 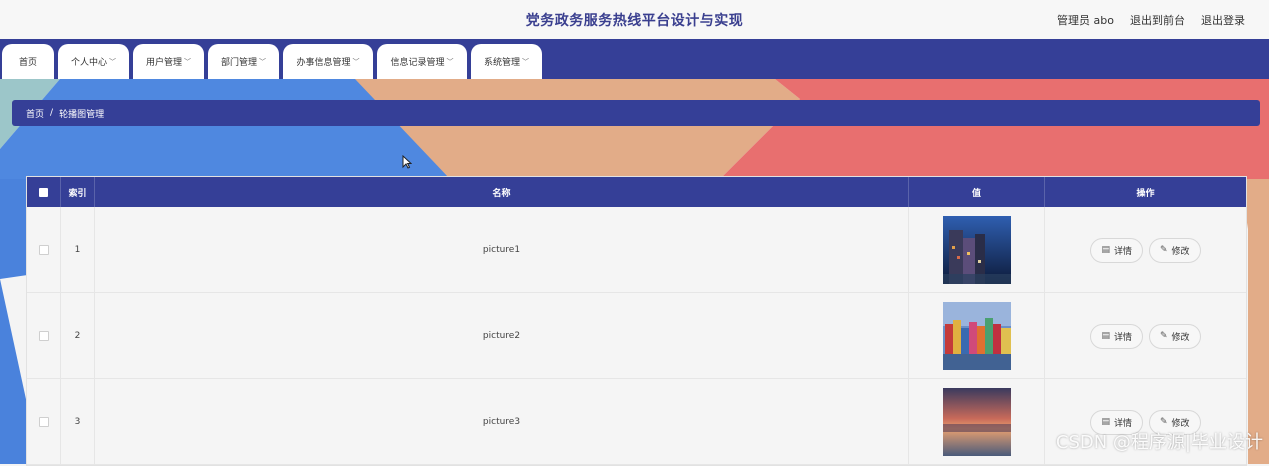 I want to click on nav-tab-personal-center: 个人中心 ﹀, so click(x=93, y=61).